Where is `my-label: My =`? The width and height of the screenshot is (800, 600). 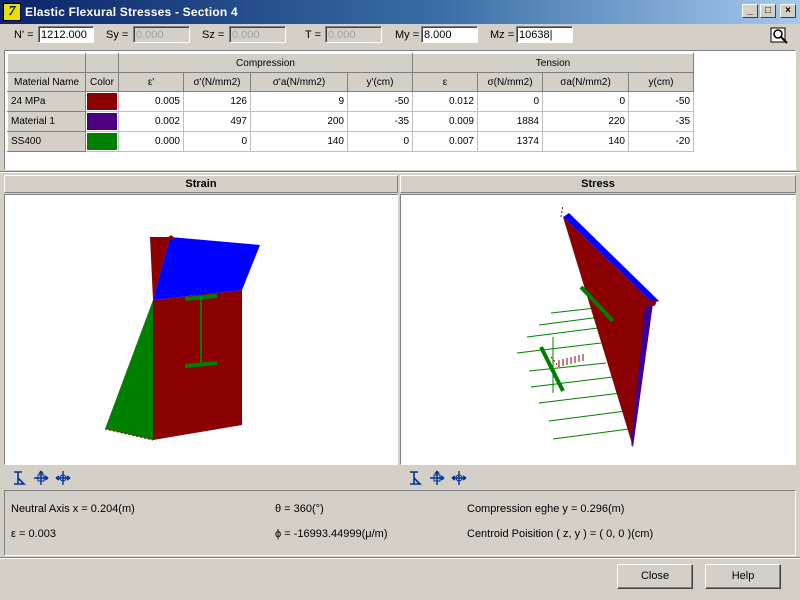 my-label: My = is located at coordinates (407, 35).